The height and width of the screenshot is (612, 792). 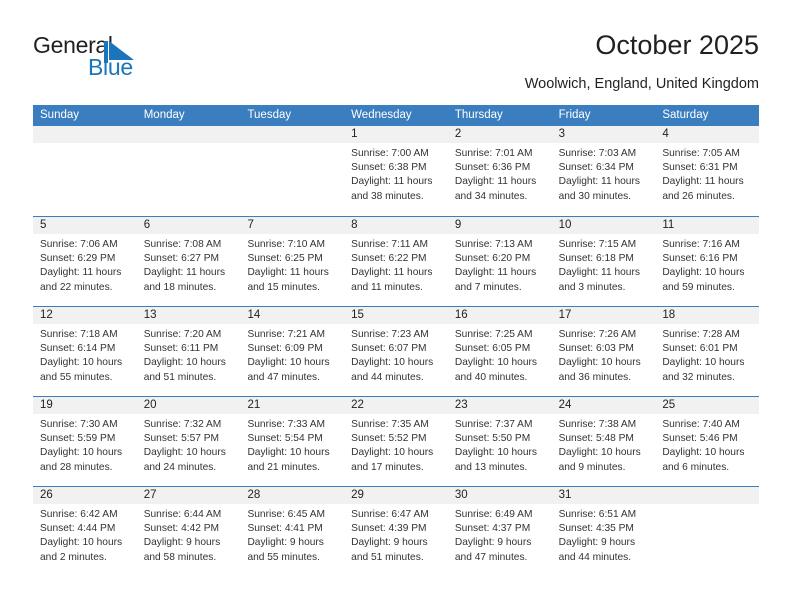 What do you see at coordinates (79, 244) in the screenshot?
I see `sunrise-text: Sunrise: 7:06 AM` at bounding box center [79, 244].